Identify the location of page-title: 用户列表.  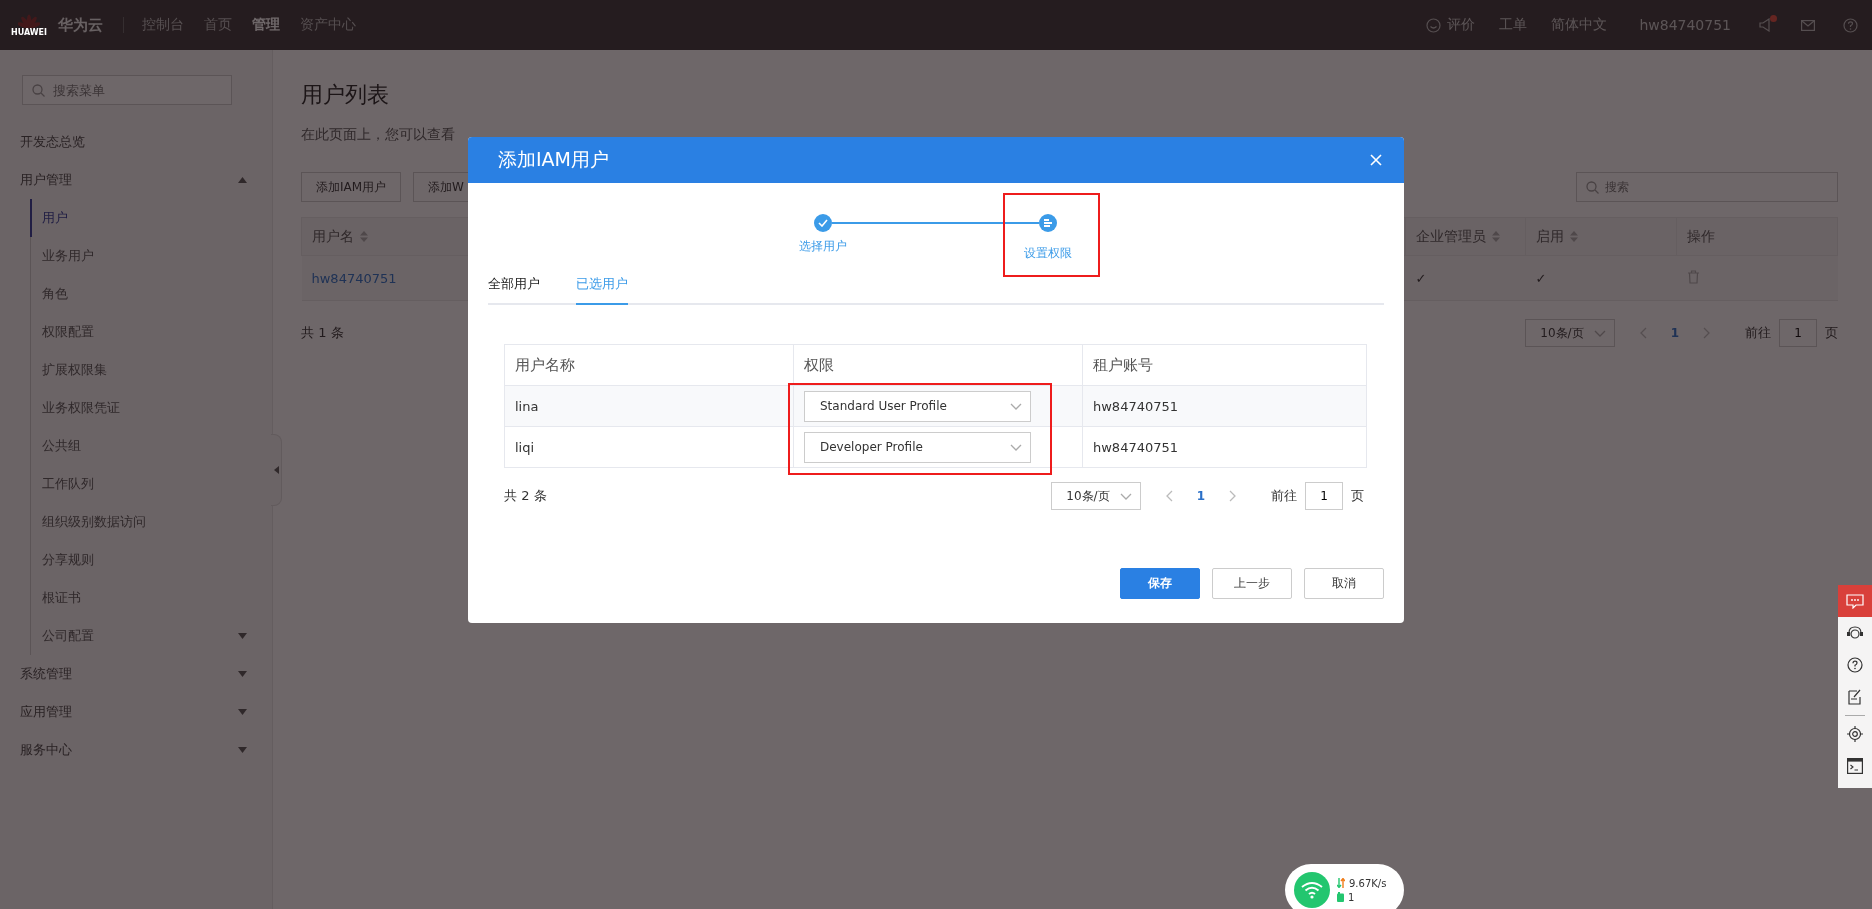
(345, 95).